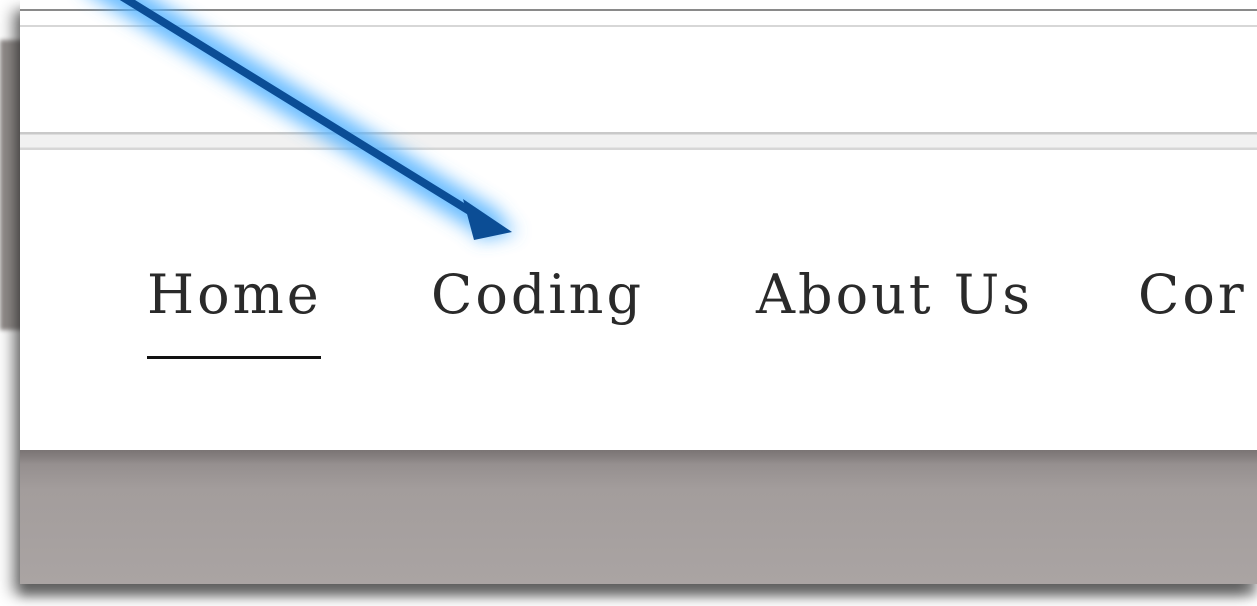 This screenshot has width=1257, height=606. I want to click on top-border, so click(638, 10).